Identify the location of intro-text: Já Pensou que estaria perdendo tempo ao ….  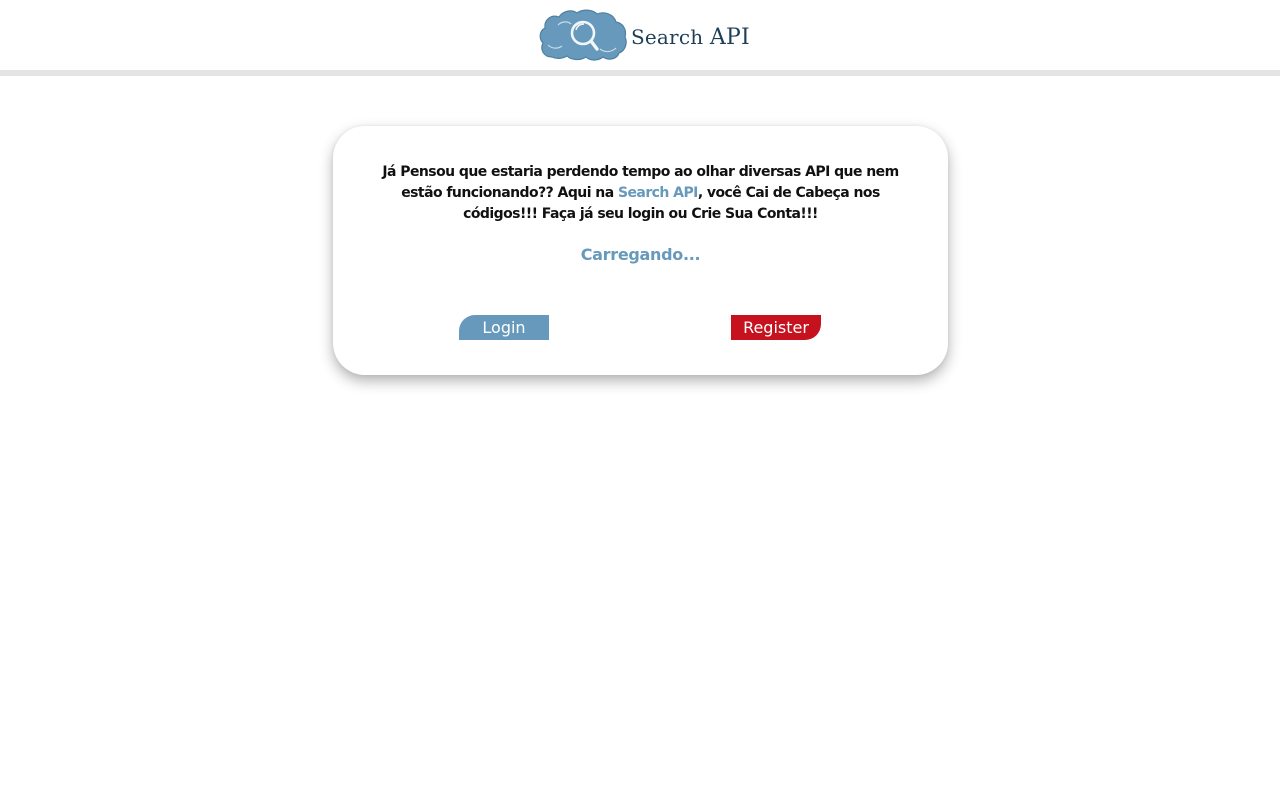
(640, 193).